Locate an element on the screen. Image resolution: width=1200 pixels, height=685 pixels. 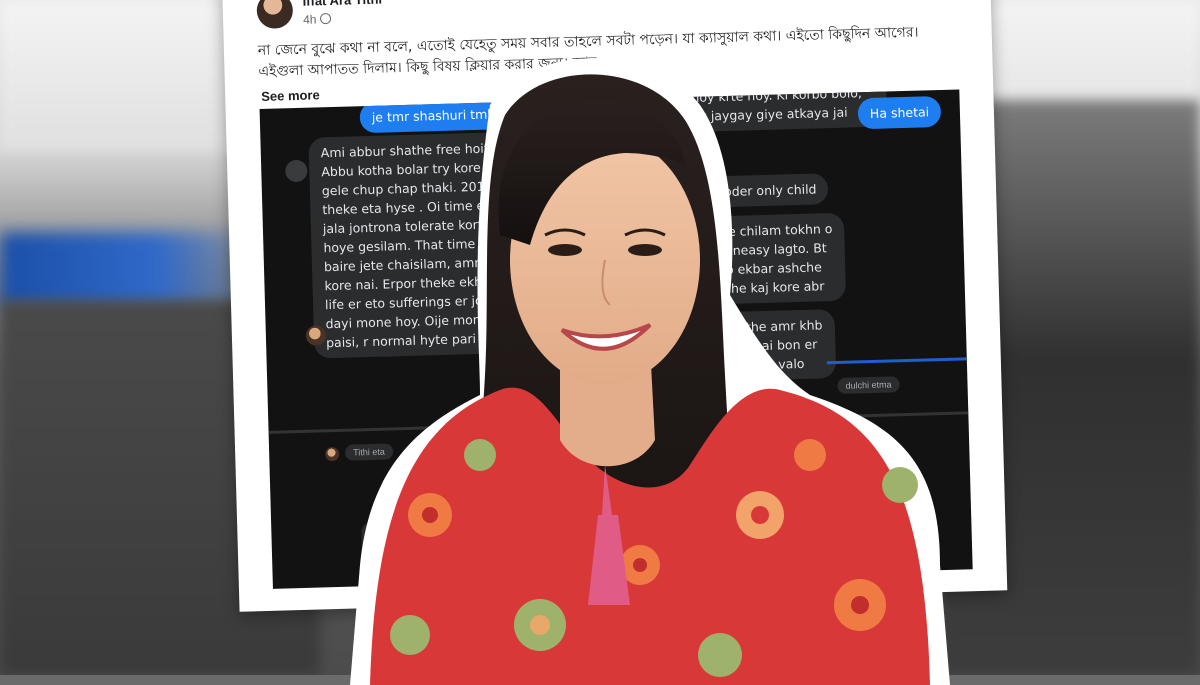
background-blue-stripe is located at coordinates (130, 269).